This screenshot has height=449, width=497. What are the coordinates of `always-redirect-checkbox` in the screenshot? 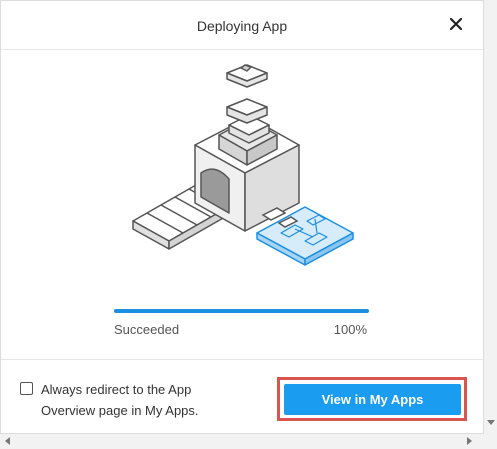 It's located at (26, 388).